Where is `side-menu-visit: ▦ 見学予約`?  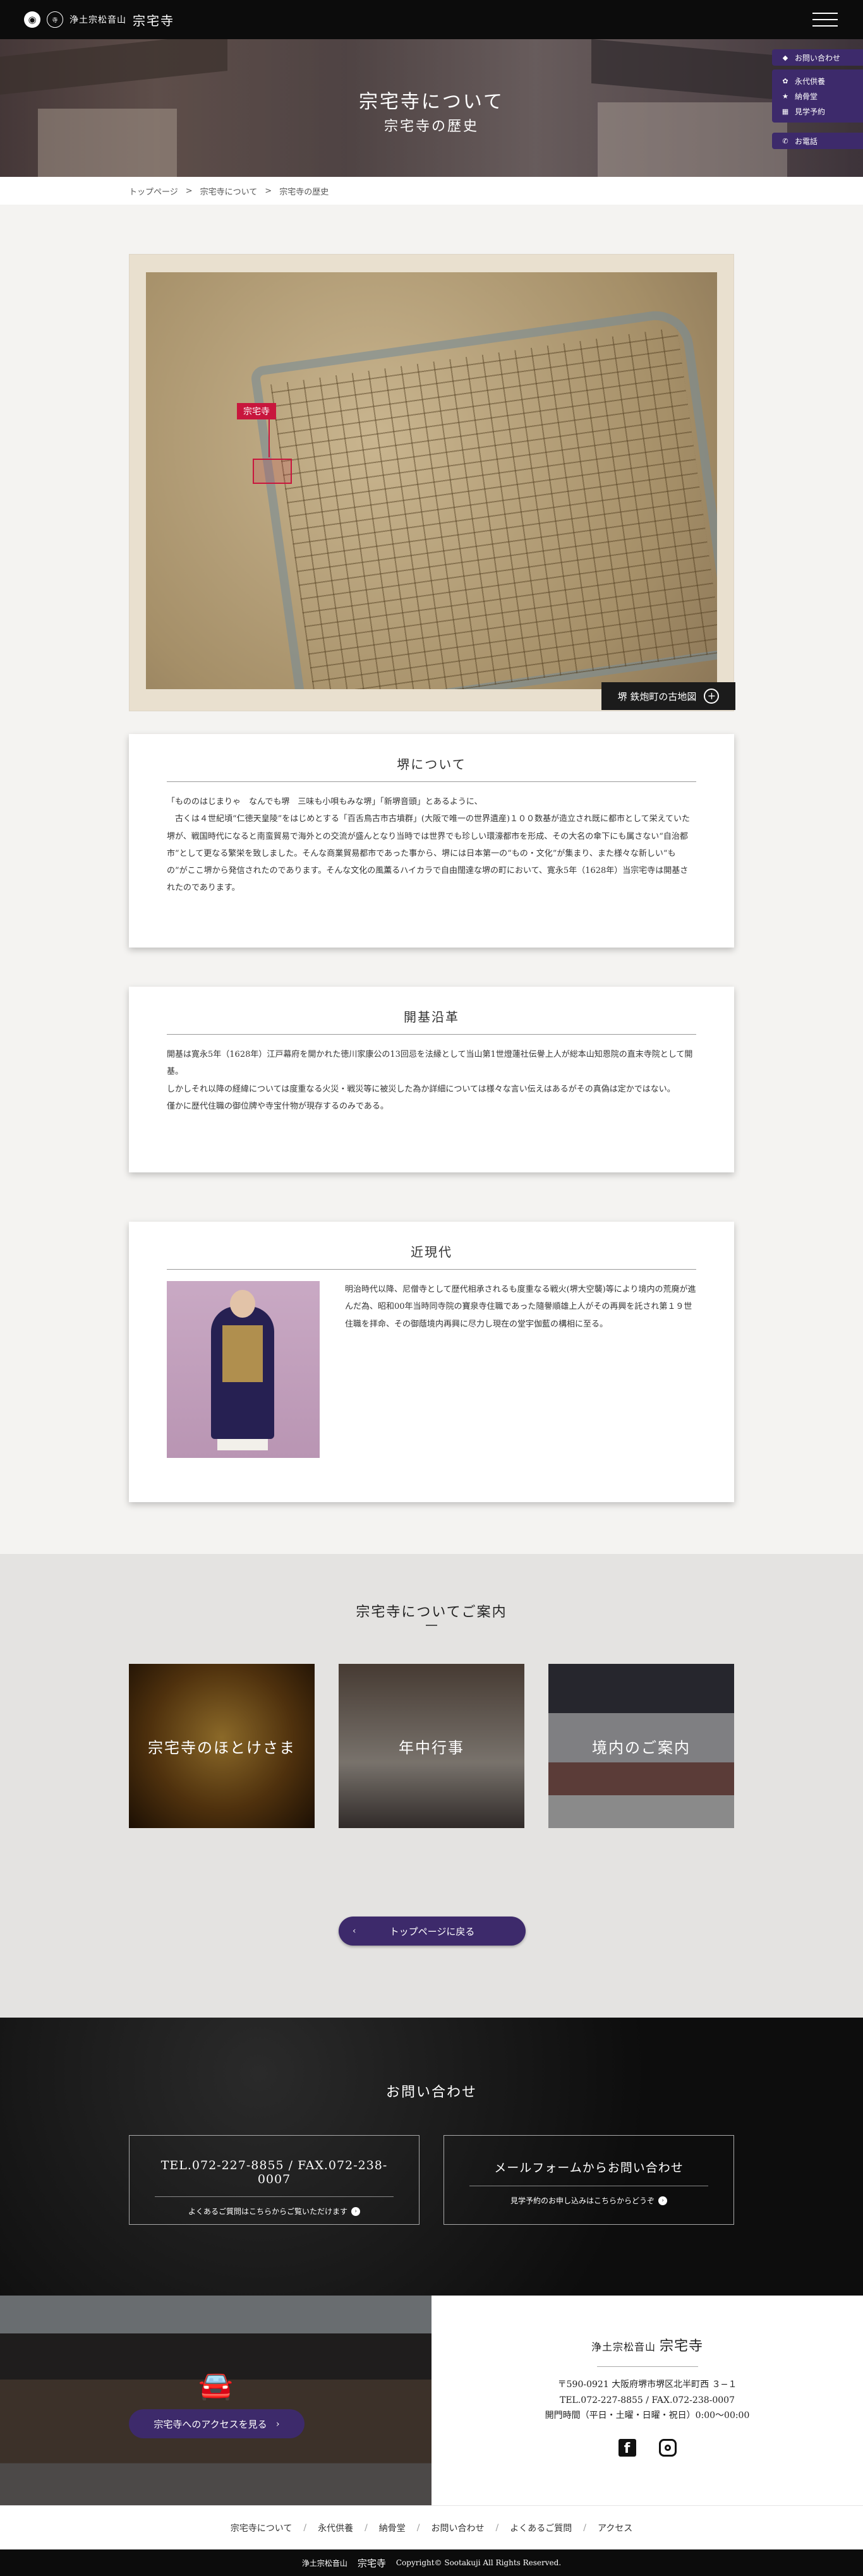
side-menu-visit: ▦ 見学予約 is located at coordinates (817, 111).